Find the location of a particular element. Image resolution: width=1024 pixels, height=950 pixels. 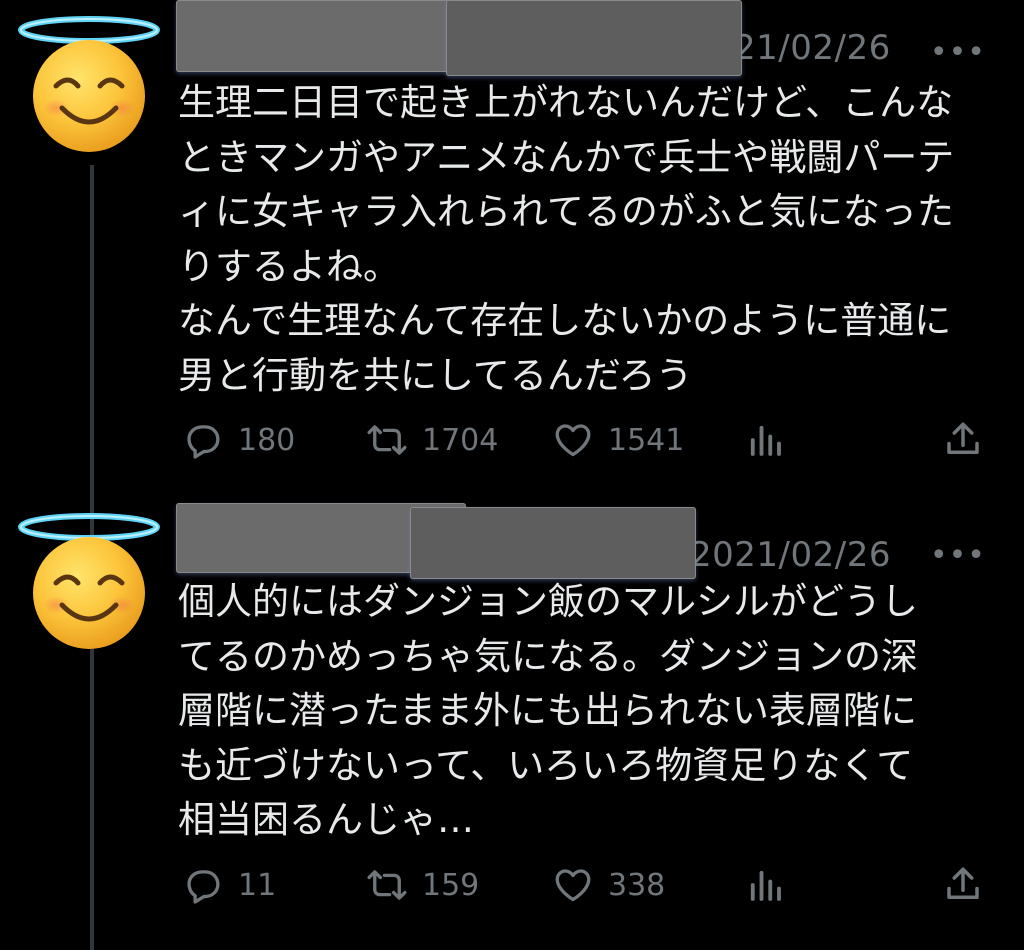

retweet-button: 1704 is located at coordinates (432, 440).